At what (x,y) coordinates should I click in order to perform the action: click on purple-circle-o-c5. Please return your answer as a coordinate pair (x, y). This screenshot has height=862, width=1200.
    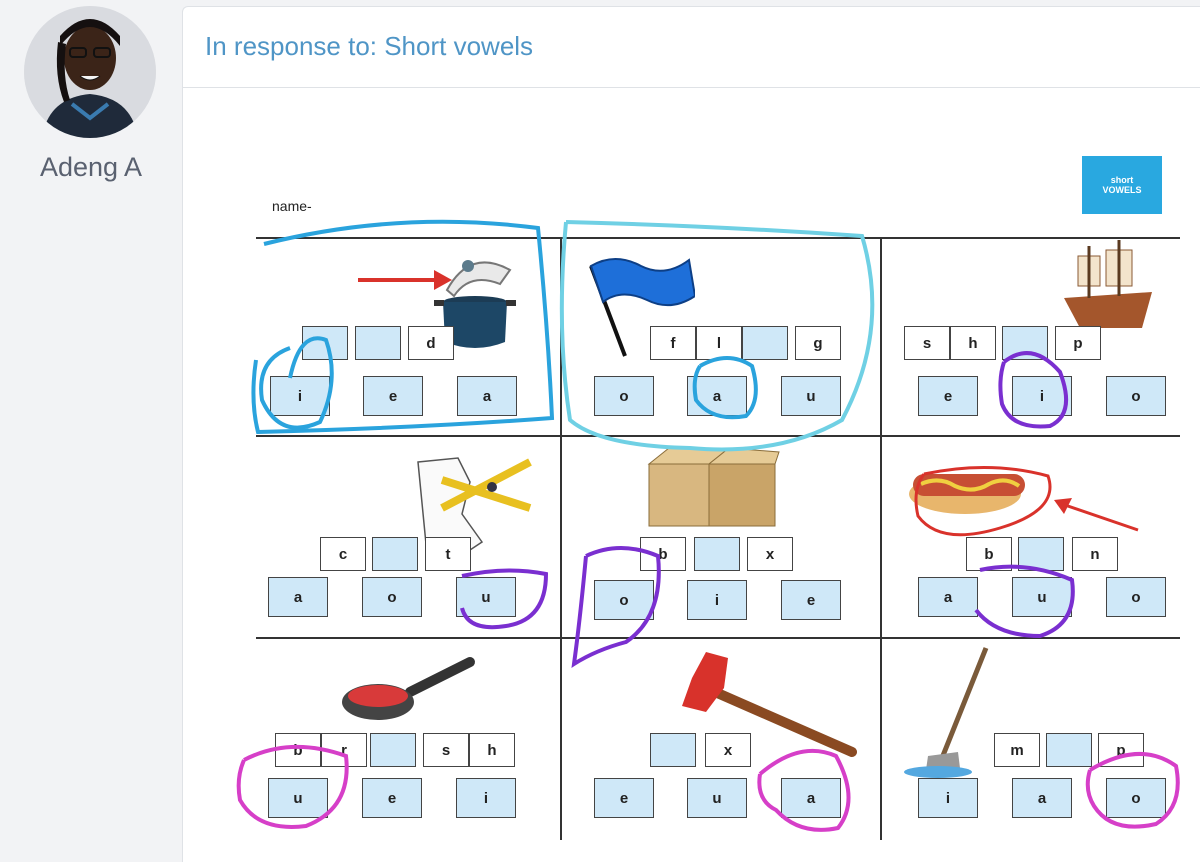
    Looking at the image, I should click on (616, 607).